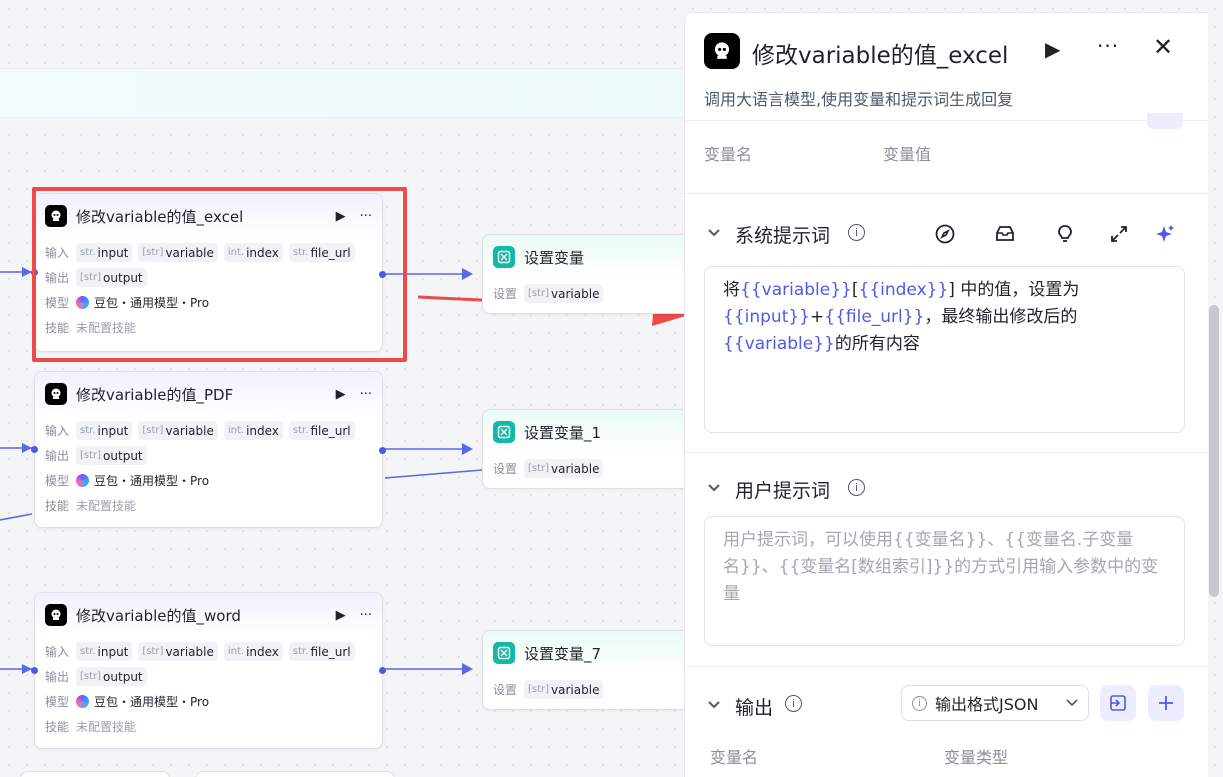 The height and width of the screenshot is (777, 1223). I want to click on output-col-name: 变量名, so click(734, 757).